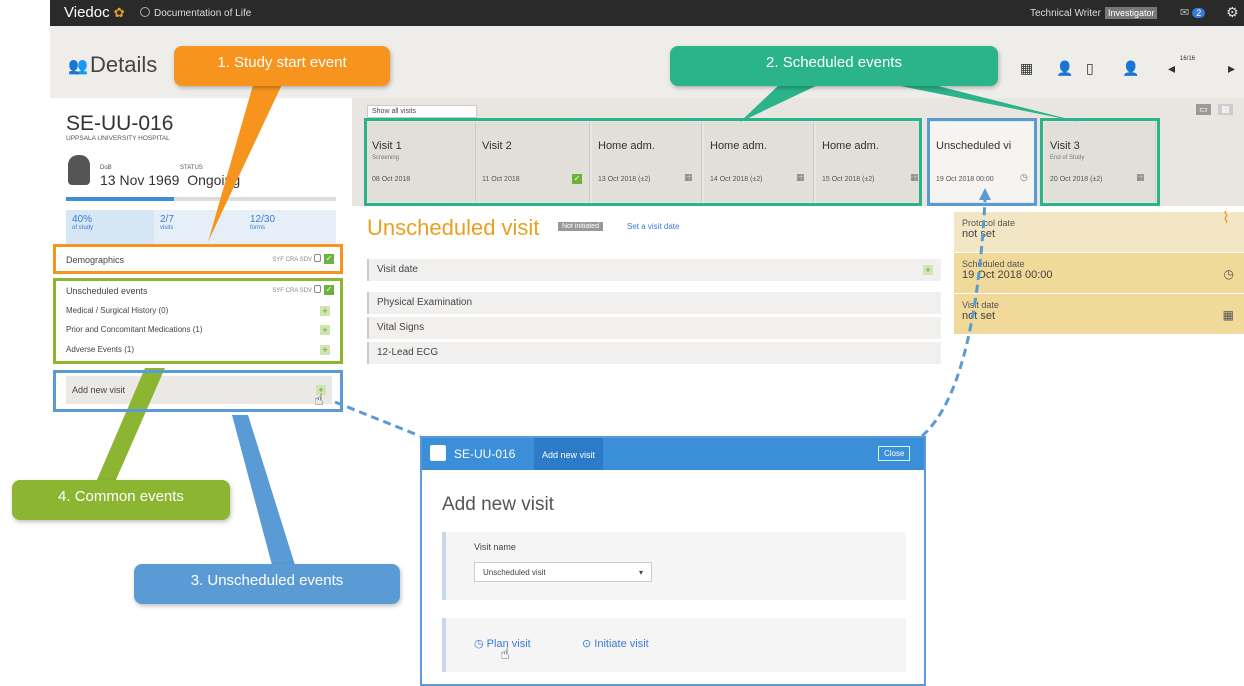  I want to click on visit-name-section: Visit name Unscheduled visit ▾, so click(674, 566).